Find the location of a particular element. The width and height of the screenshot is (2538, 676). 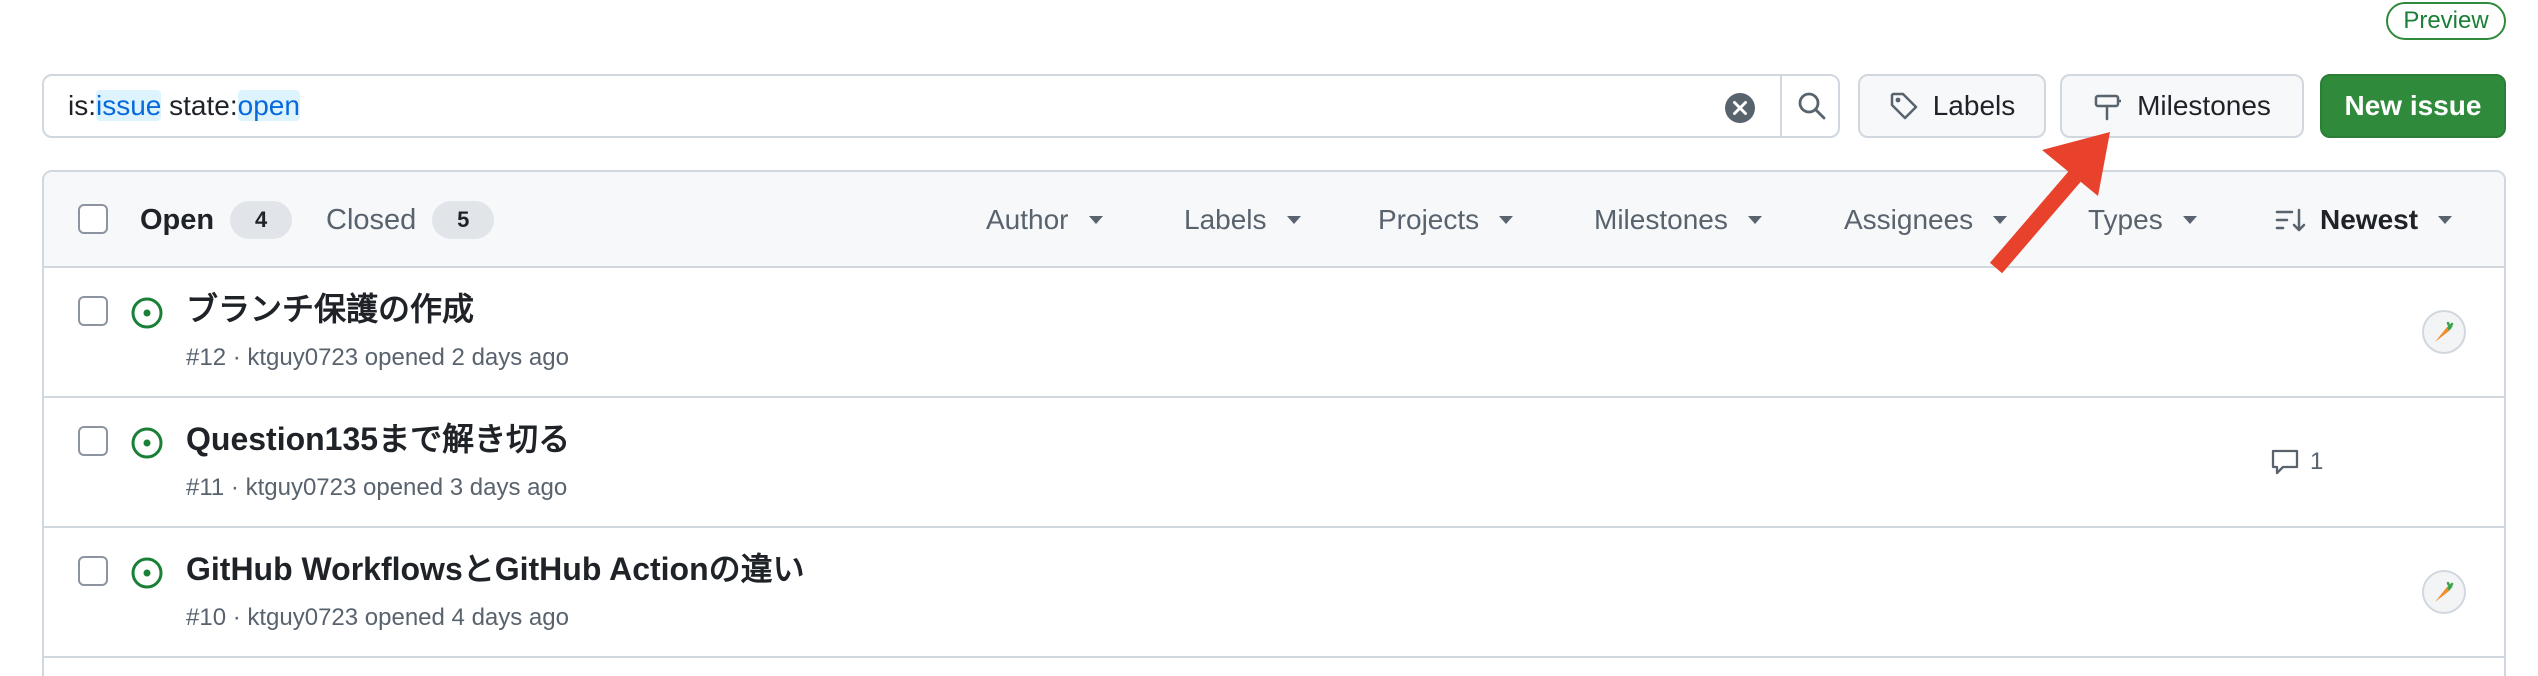

search-icon is located at coordinates (1812, 106).